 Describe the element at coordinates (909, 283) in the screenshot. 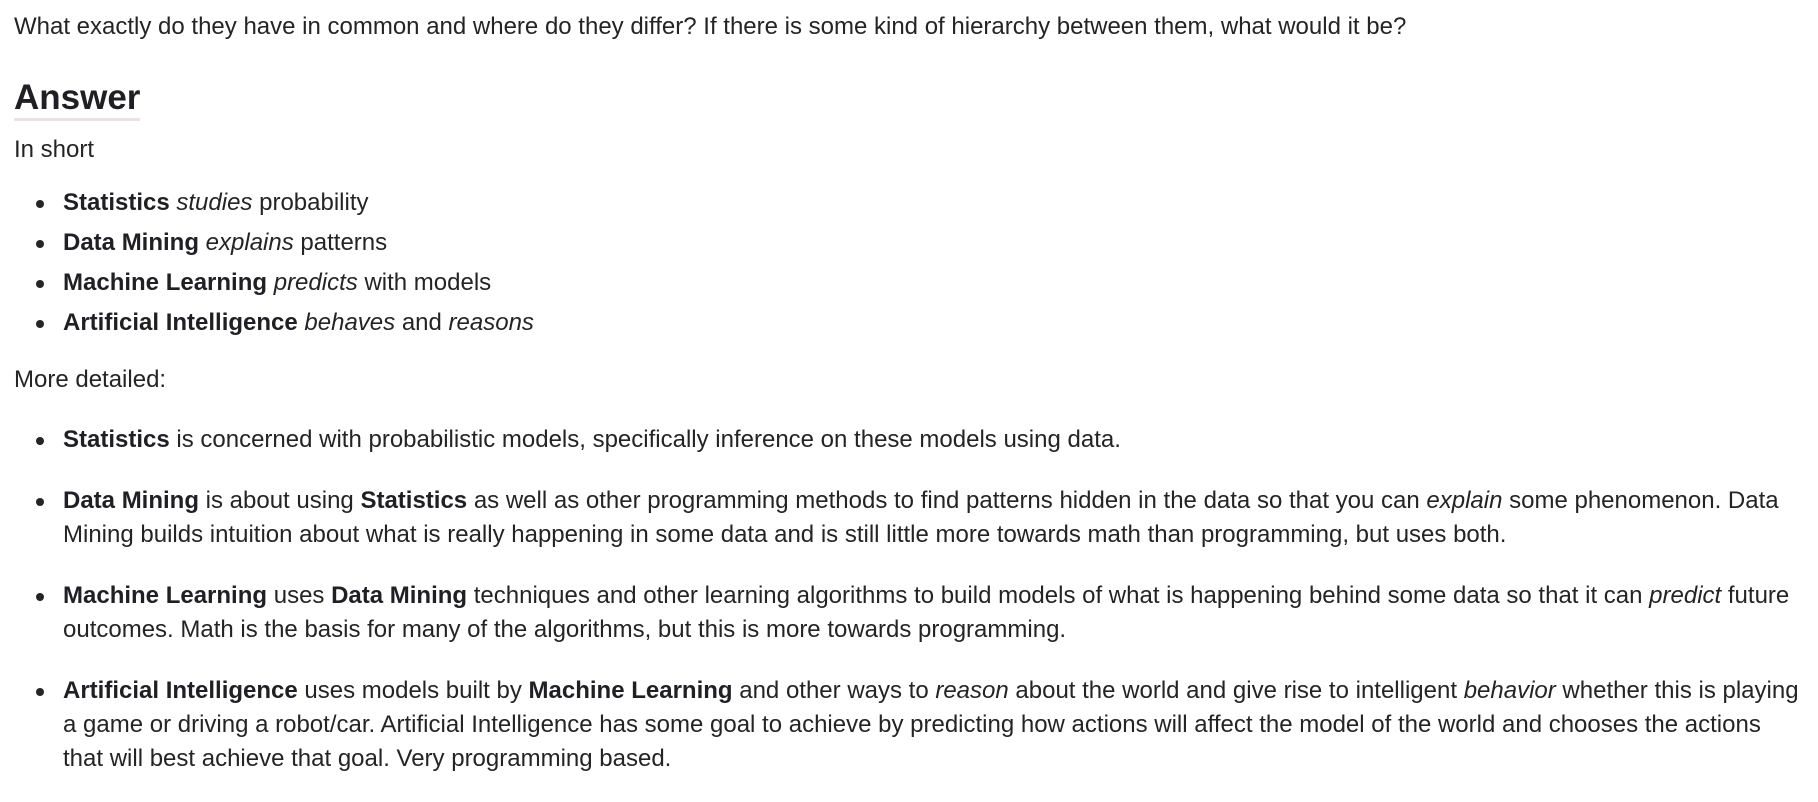

I see `list-item: Machine Learning predicts with models` at that location.